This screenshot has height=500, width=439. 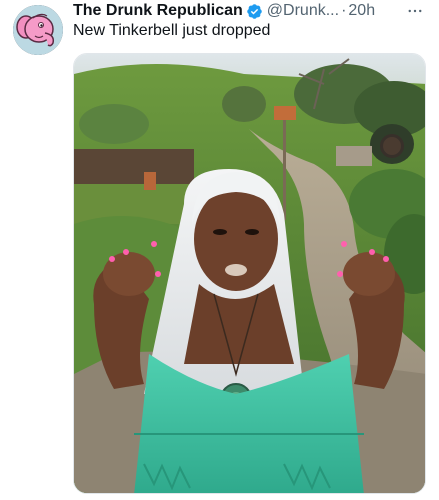 What do you see at coordinates (172, 30) in the screenshot?
I see `tweet-text: New Tinkerbell just dropped` at bounding box center [172, 30].